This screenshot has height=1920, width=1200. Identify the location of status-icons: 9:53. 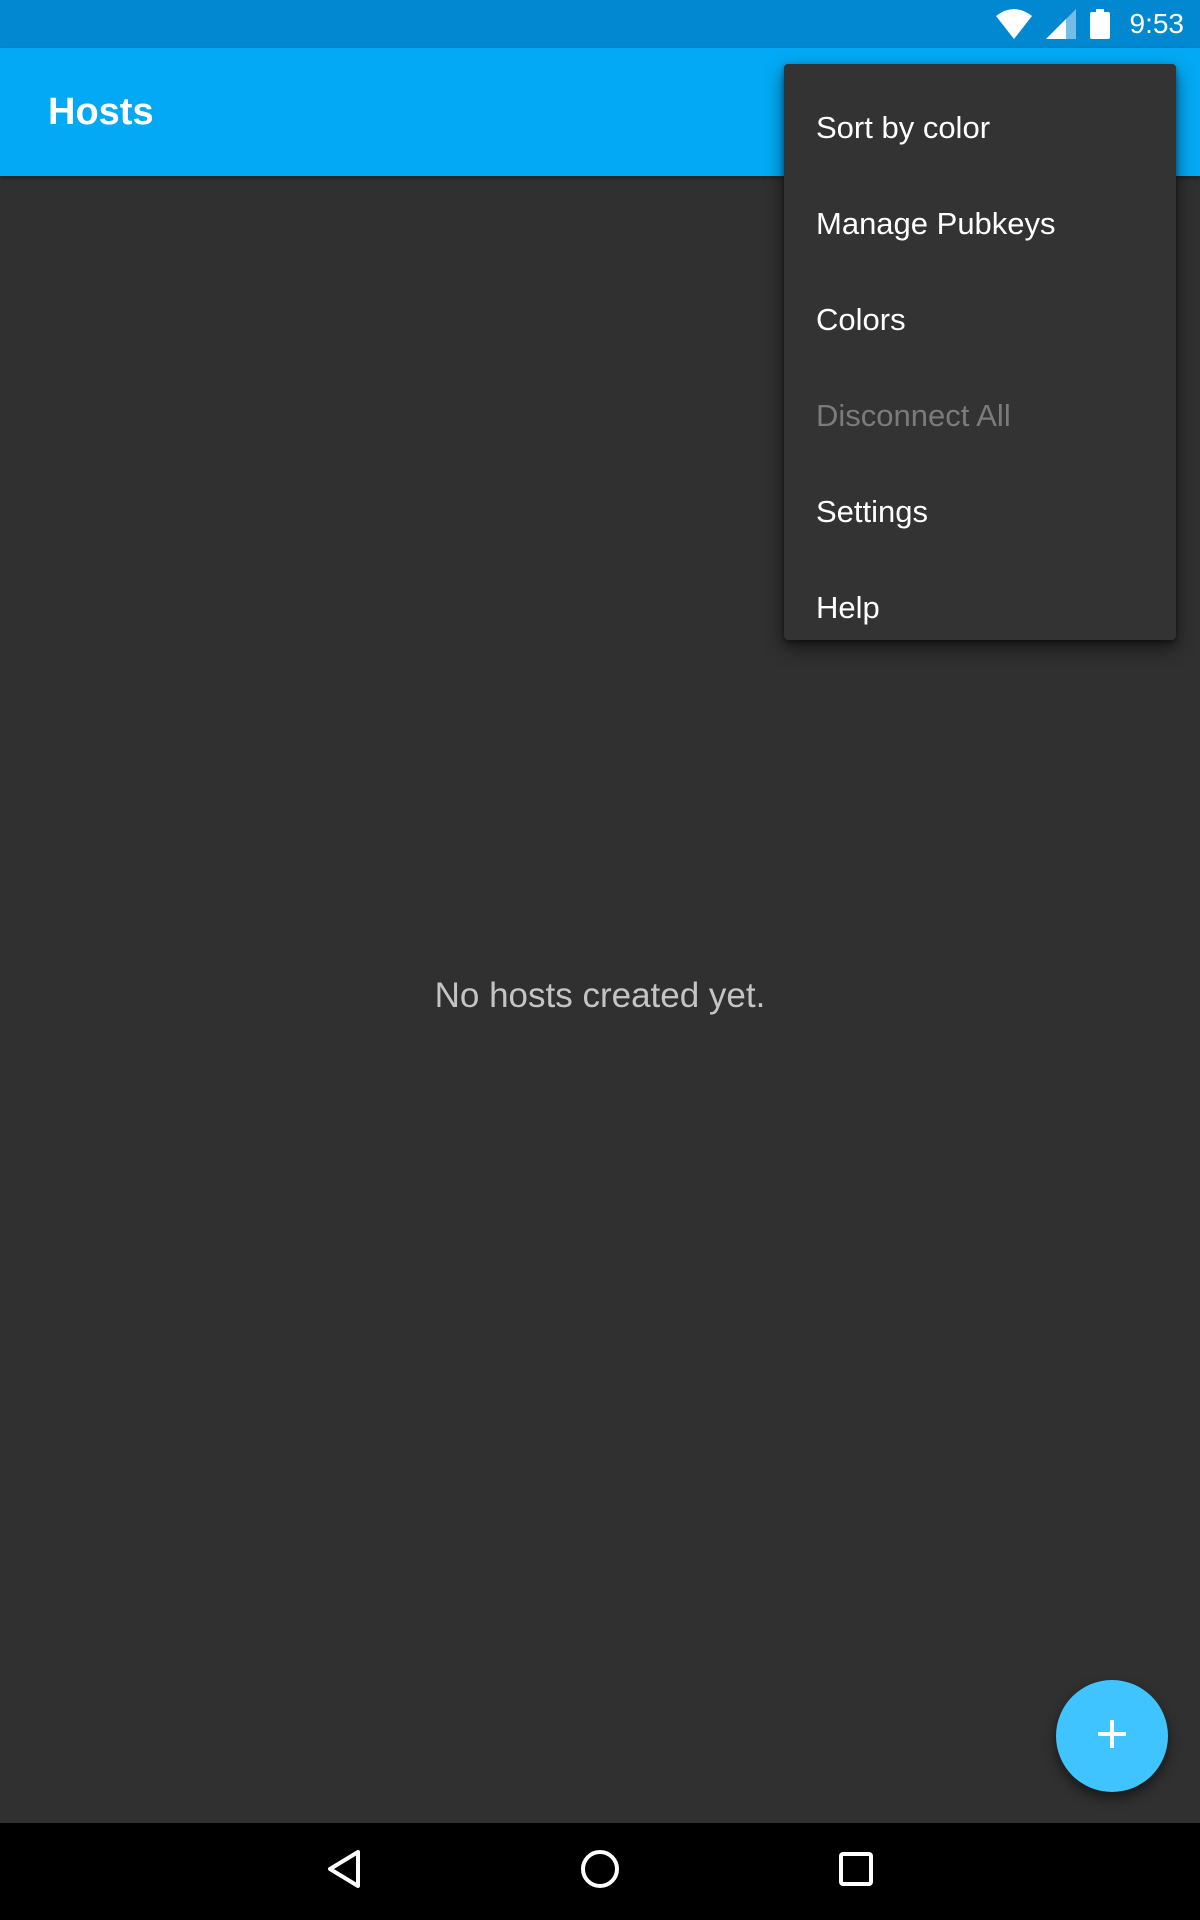
(1090, 24).